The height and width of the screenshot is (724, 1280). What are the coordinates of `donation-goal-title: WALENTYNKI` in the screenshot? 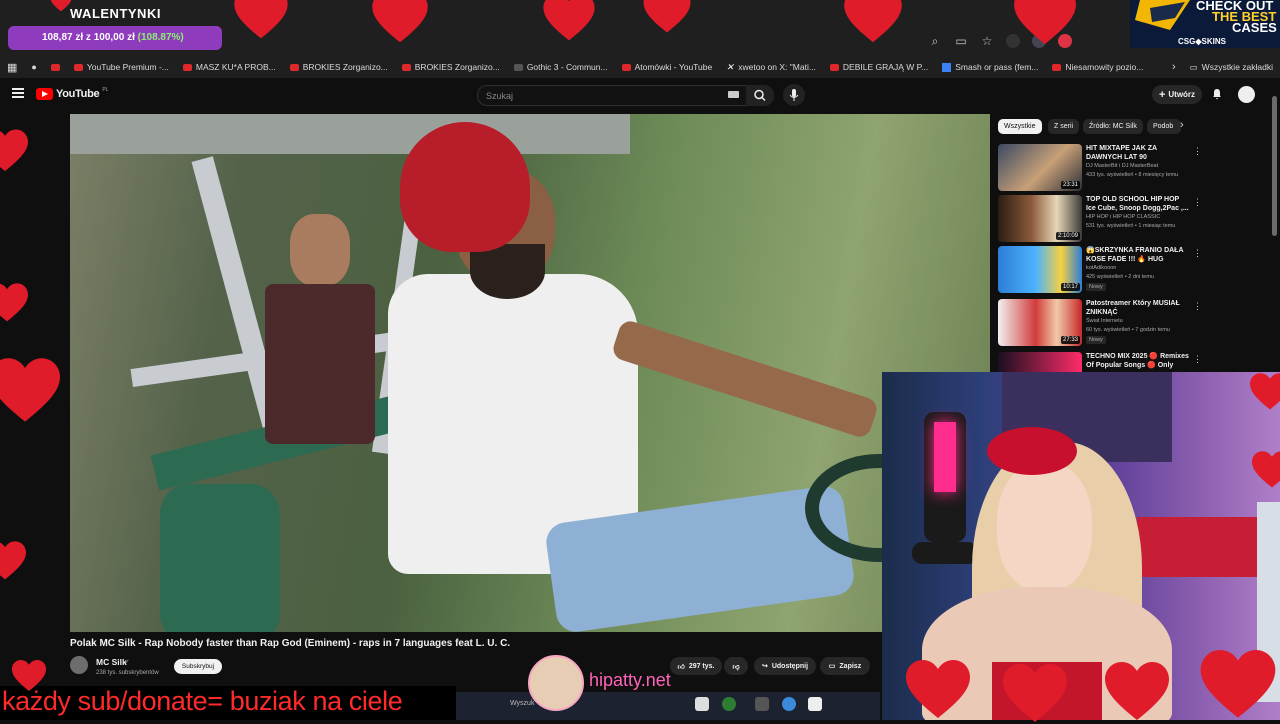 It's located at (115, 13).